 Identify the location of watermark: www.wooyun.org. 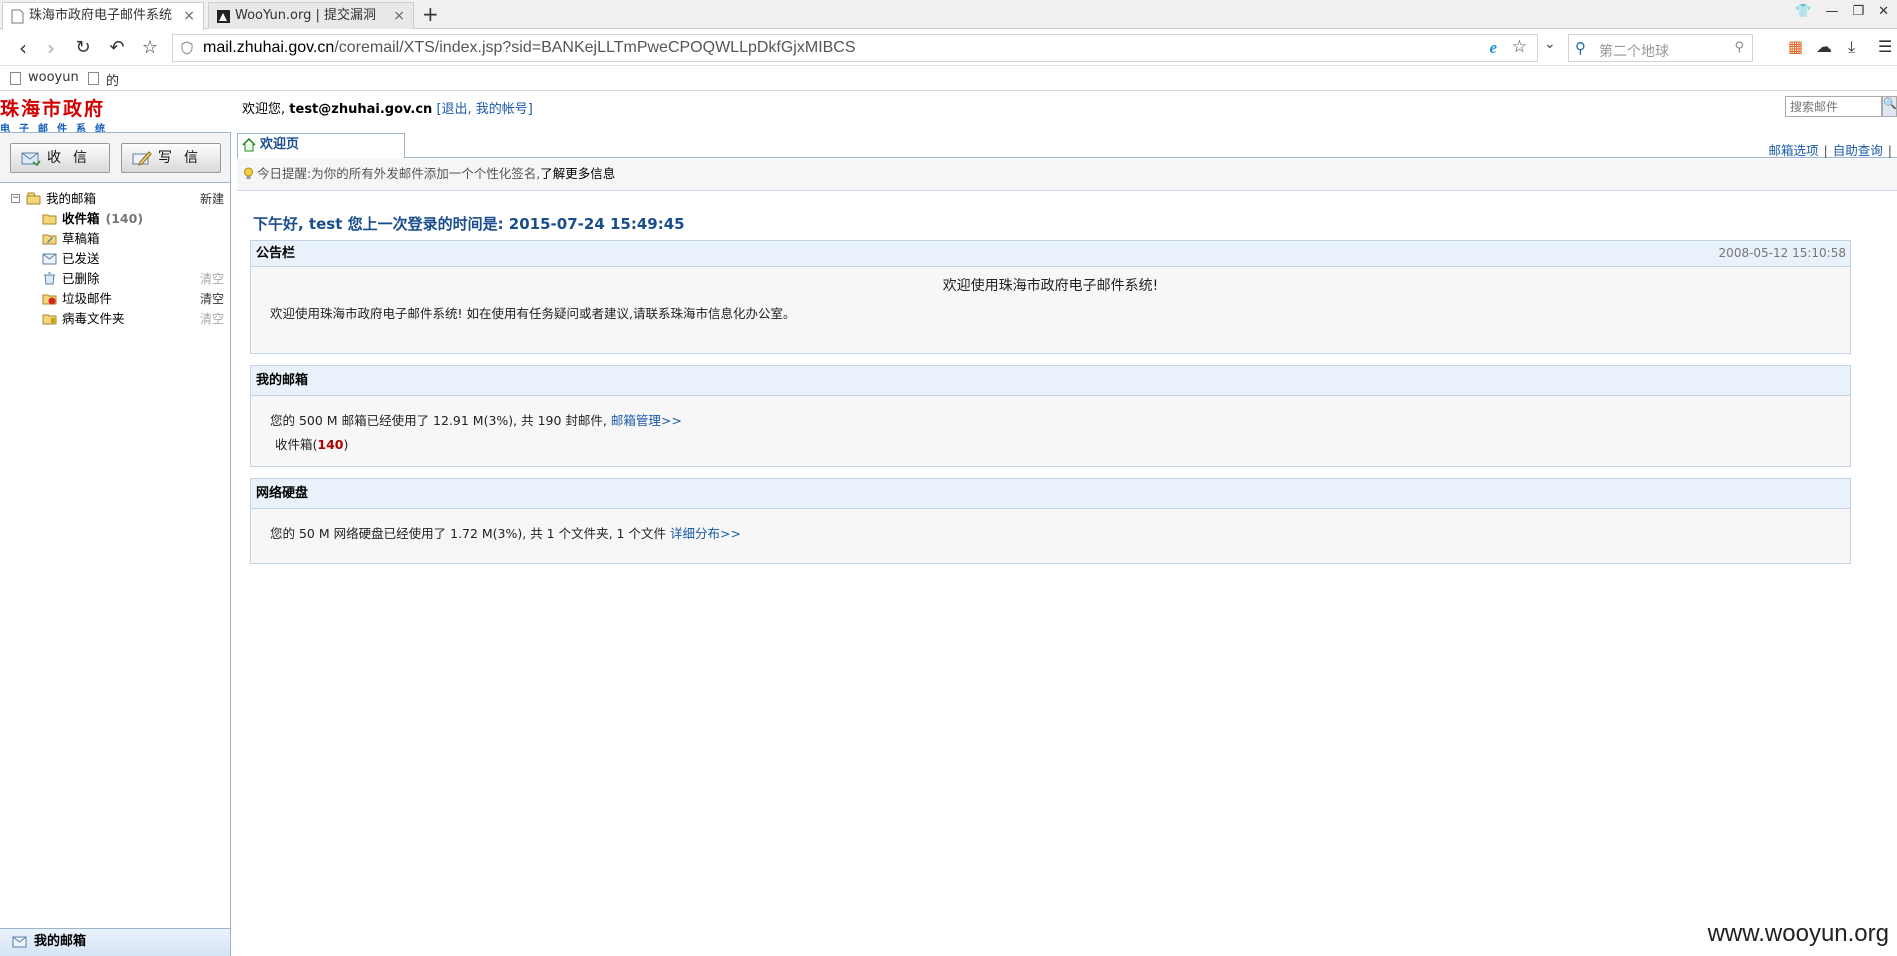
(1798, 933).